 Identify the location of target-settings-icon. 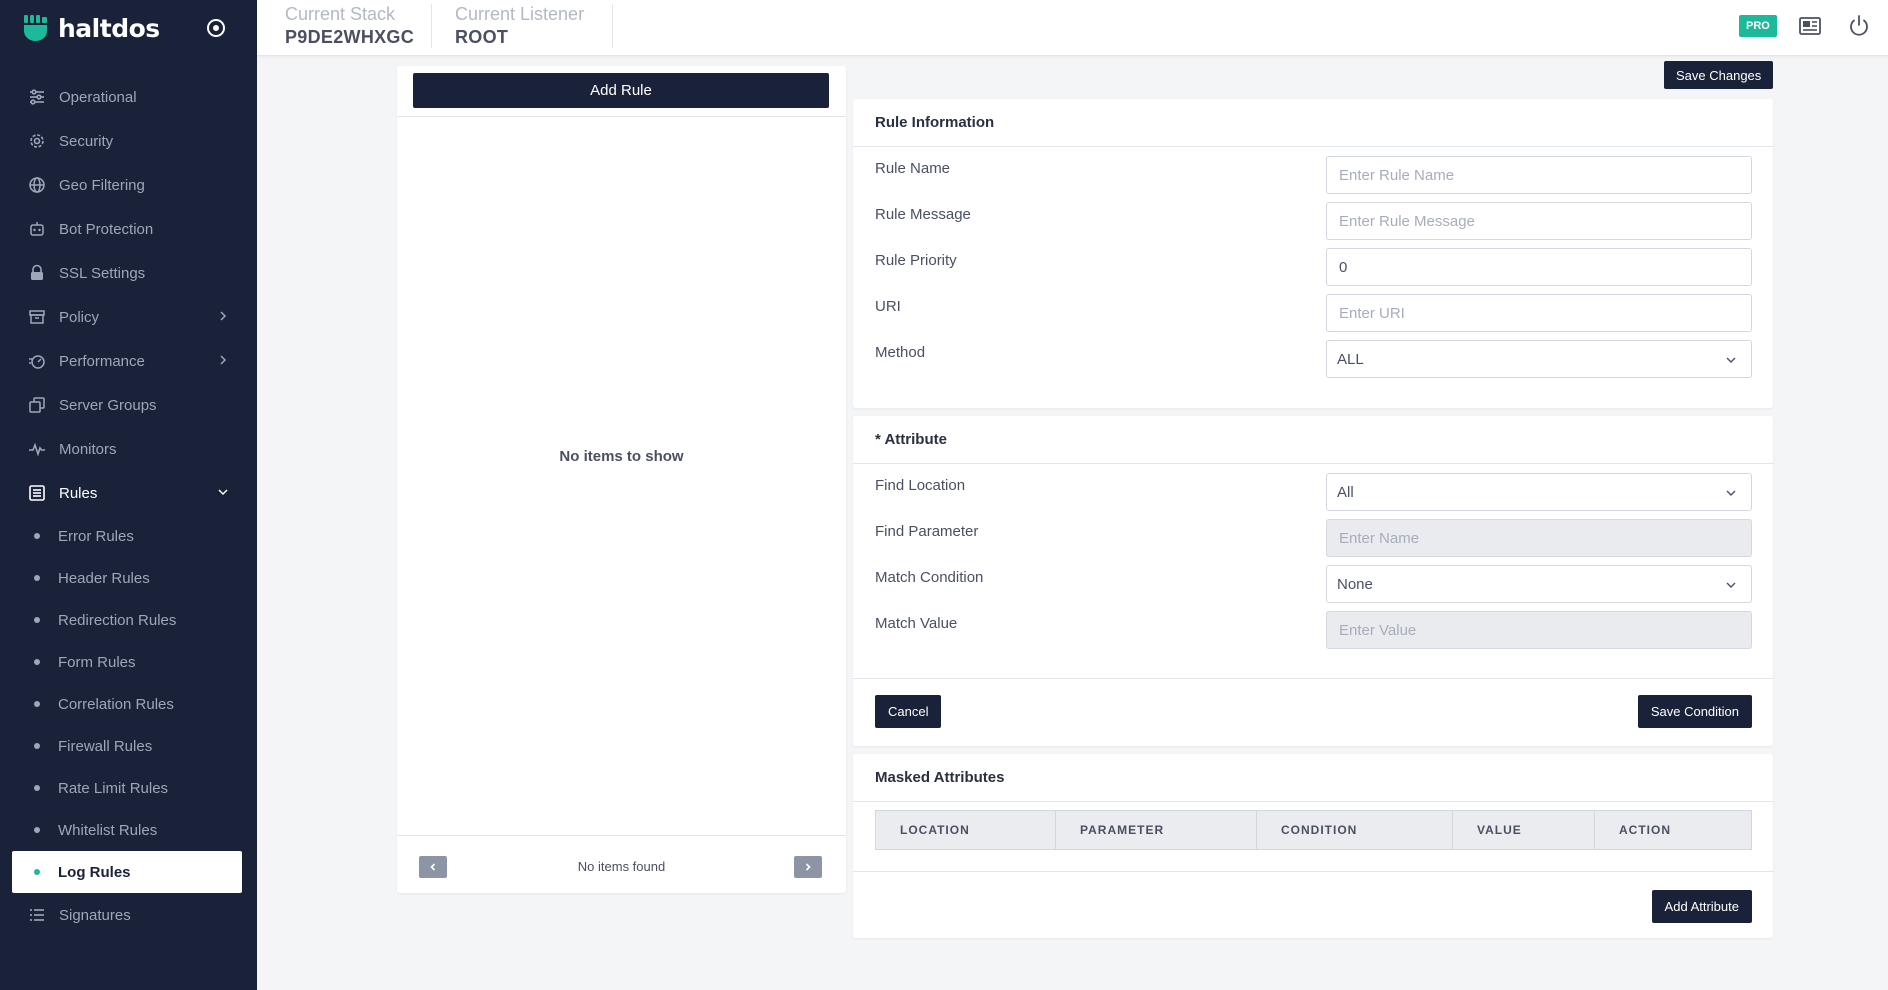
(216, 28).